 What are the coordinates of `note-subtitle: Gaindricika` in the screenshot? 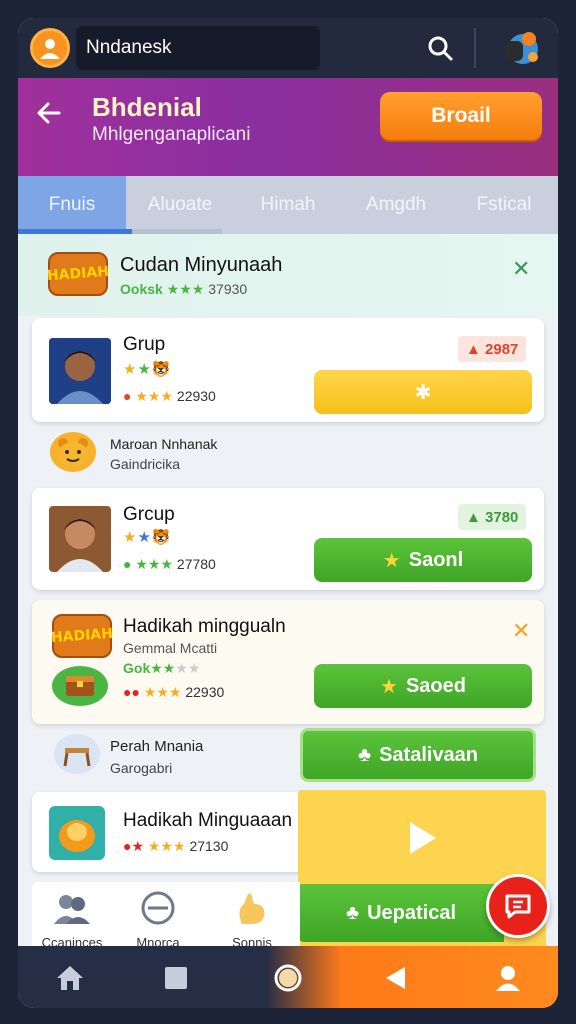 It's located at (145, 464).